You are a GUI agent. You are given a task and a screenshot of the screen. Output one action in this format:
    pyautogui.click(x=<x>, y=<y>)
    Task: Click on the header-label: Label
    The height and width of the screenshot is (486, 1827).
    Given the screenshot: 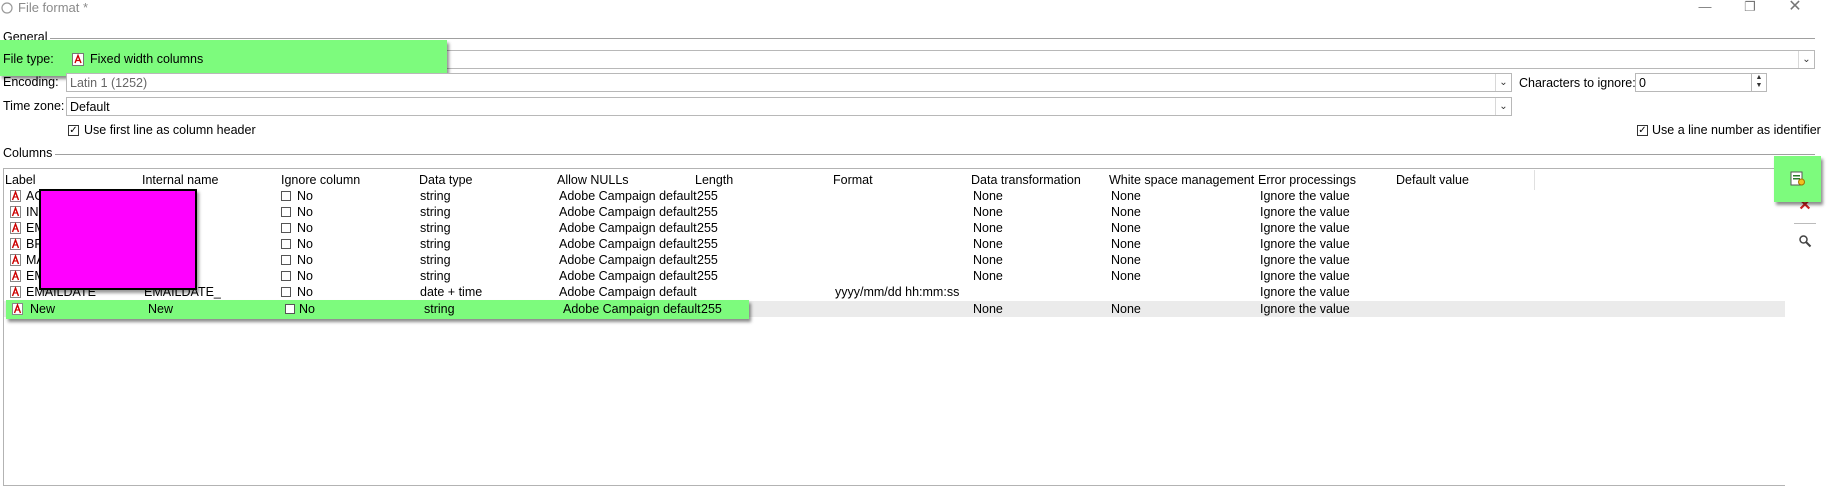 What is the action you would take?
    pyautogui.click(x=20, y=180)
    